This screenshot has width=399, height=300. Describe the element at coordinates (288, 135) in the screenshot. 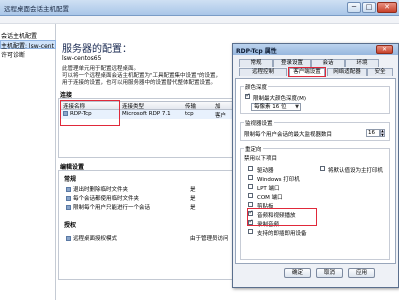

I see `monitor-limit-label: 限制每个用户会话的最大监视器数目` at that location.